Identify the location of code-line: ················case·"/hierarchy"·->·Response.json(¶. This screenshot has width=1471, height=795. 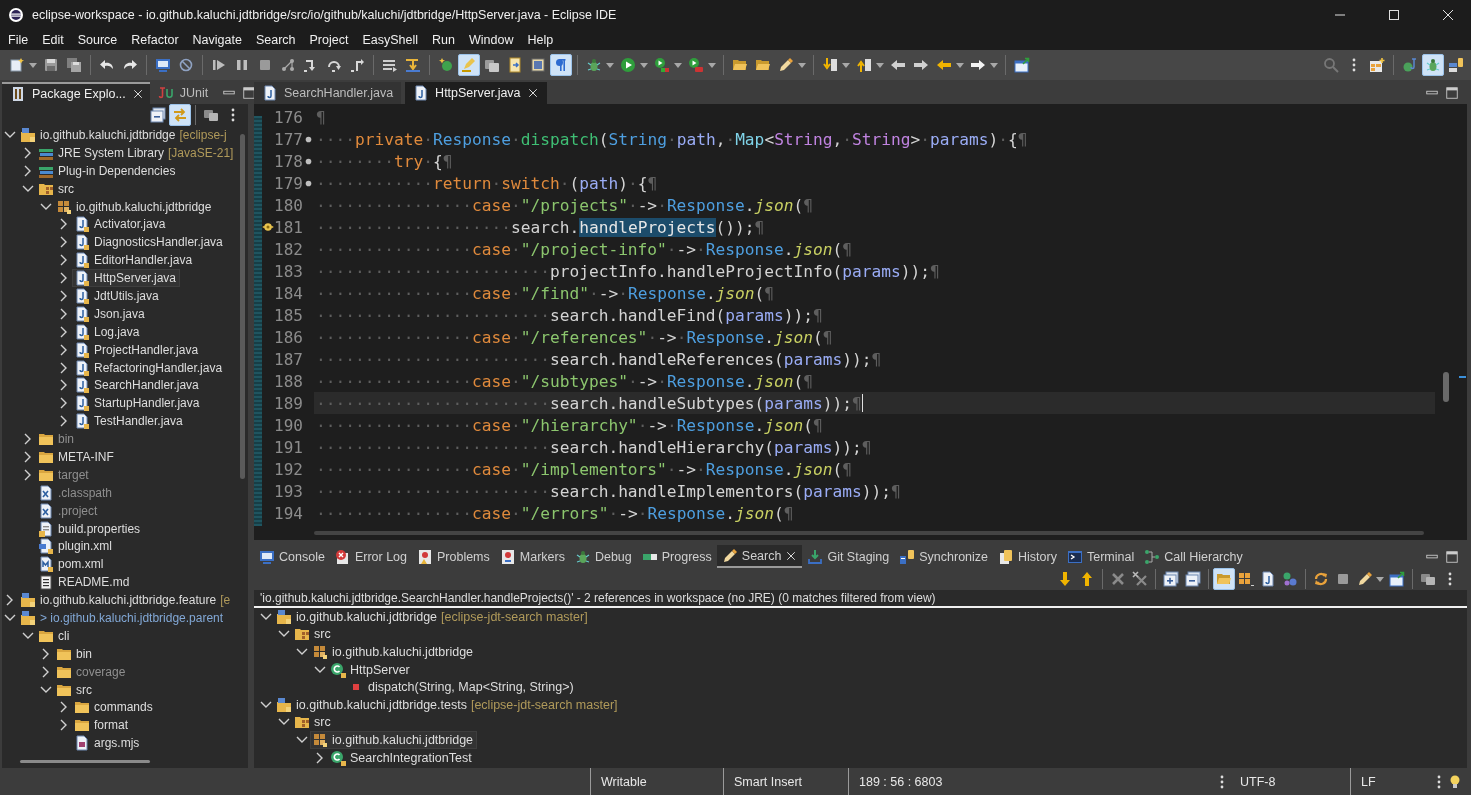
(569, 425).